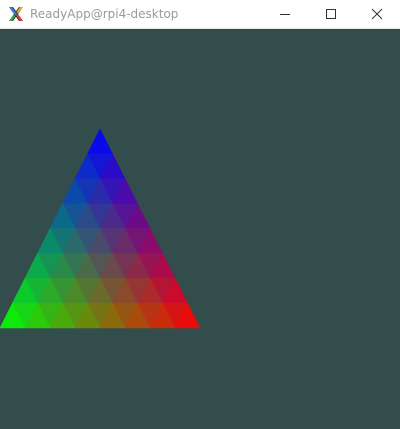 This screenshot has width=400, height=429. I want to click on triangle-facet, so click(100, 141).